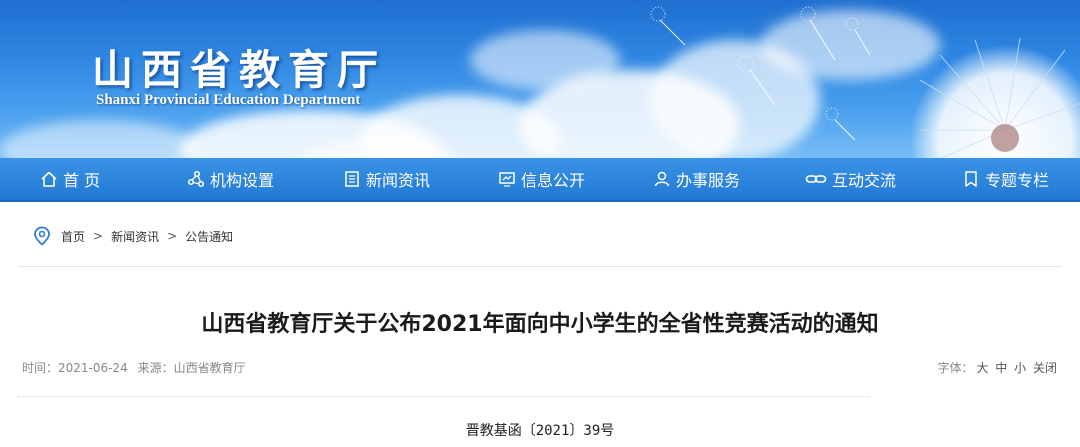 The height and width of the screenshot is (447, 1080). Describe the element at coordinates (209, 236) in the screenshot. I see `breadcrumb-notices: 公告通知` at that location.